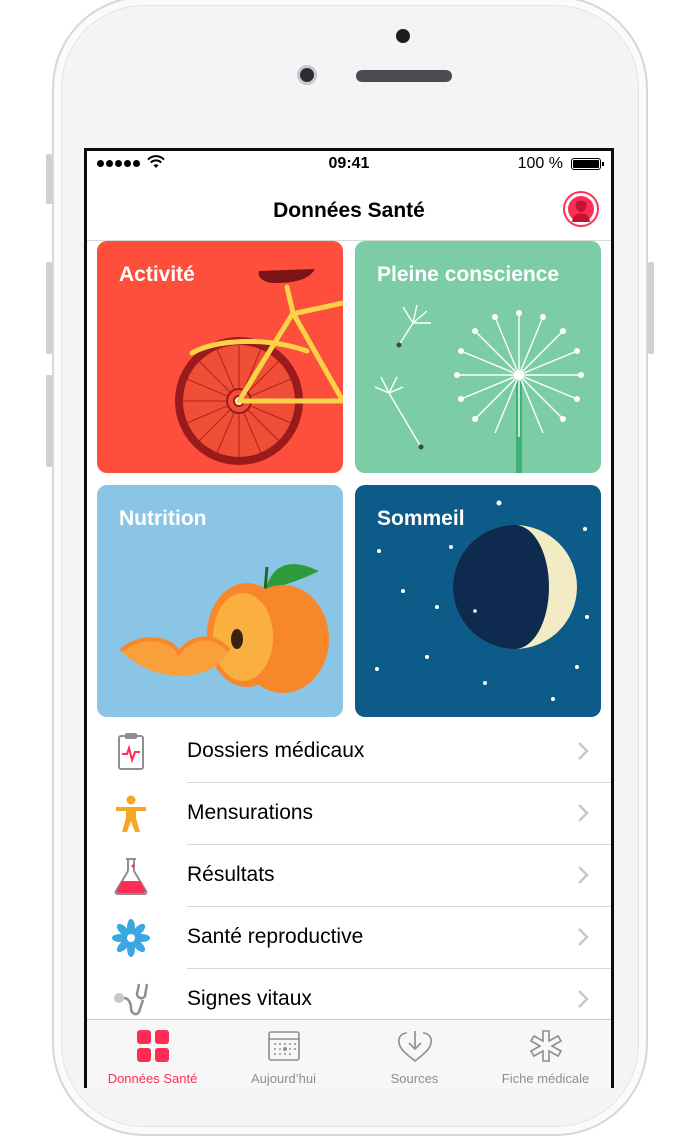 This screenshot has height=1136, width=700. Describe the element at coordinates (157, 274) in the screenshot. I see `tile-label: Activité` at that location.